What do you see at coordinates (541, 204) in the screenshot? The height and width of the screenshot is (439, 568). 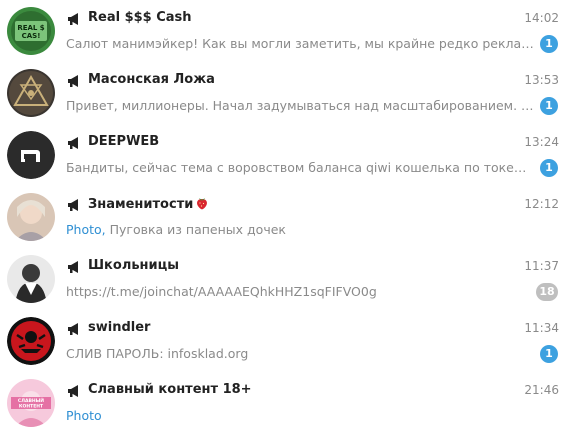 I see `chat-time: 12:12` at bounding box center [541, 204].